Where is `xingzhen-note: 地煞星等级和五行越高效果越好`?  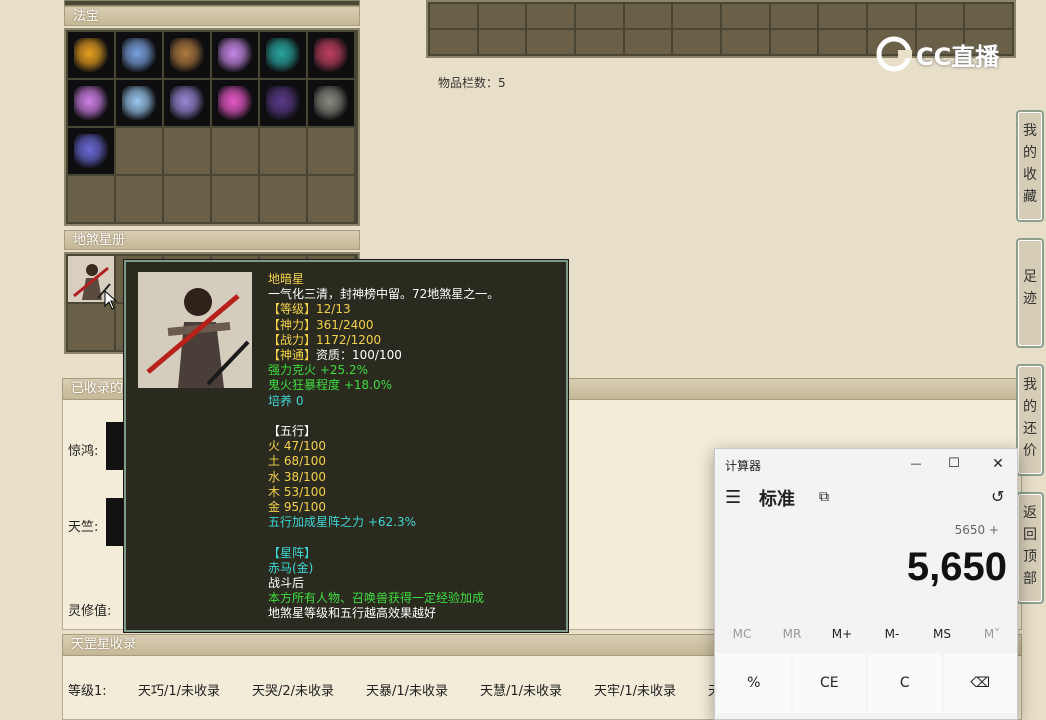 xingzhen-note: 地煞星等级和五行越高效果越好 is located at coordinates (352, 613).